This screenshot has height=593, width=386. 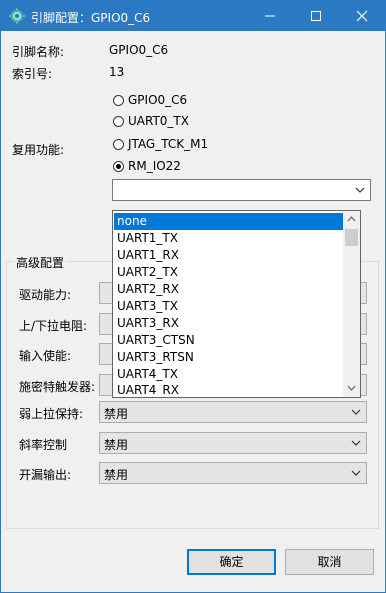 I want to click on dropdown-item: none, so click(x=228, y=221).